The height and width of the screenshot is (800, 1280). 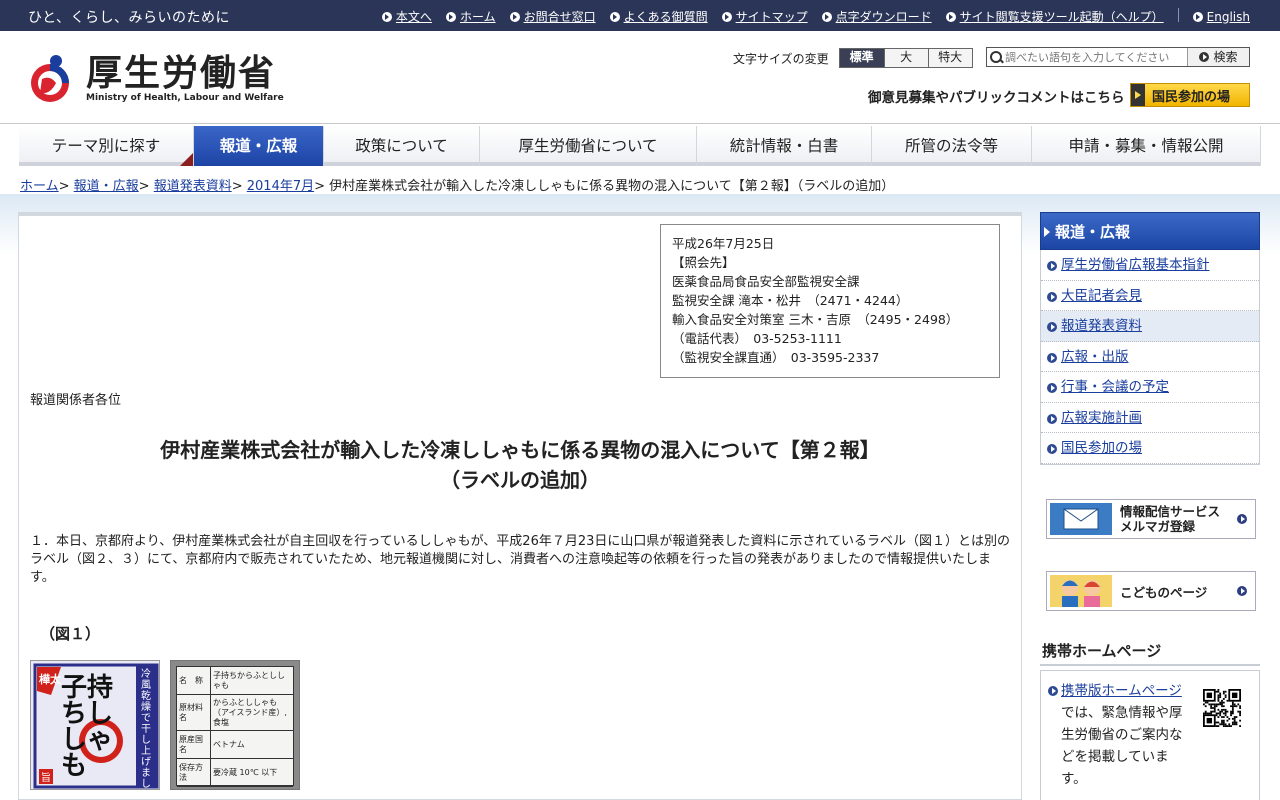 I want to click on mobile-site-link: 携帯版ホームページ, so click(x=1121, y=691).